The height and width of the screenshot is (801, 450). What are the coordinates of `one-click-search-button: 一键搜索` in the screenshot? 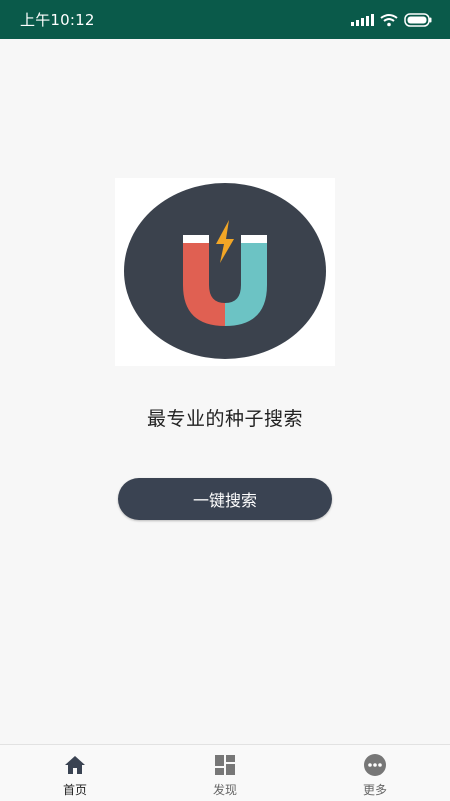 It's located at (225, 499).